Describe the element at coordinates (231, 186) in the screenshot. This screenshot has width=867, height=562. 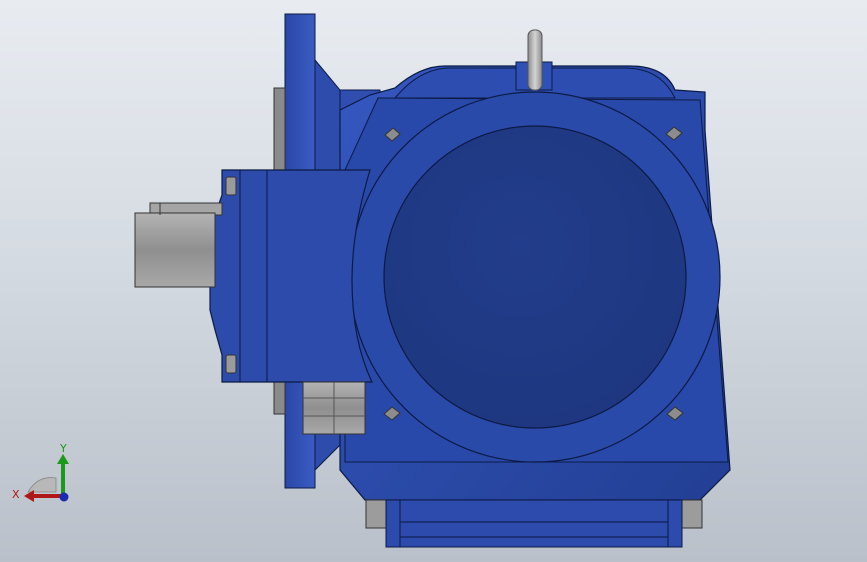
I see `adapter-bolt-top` at that location.